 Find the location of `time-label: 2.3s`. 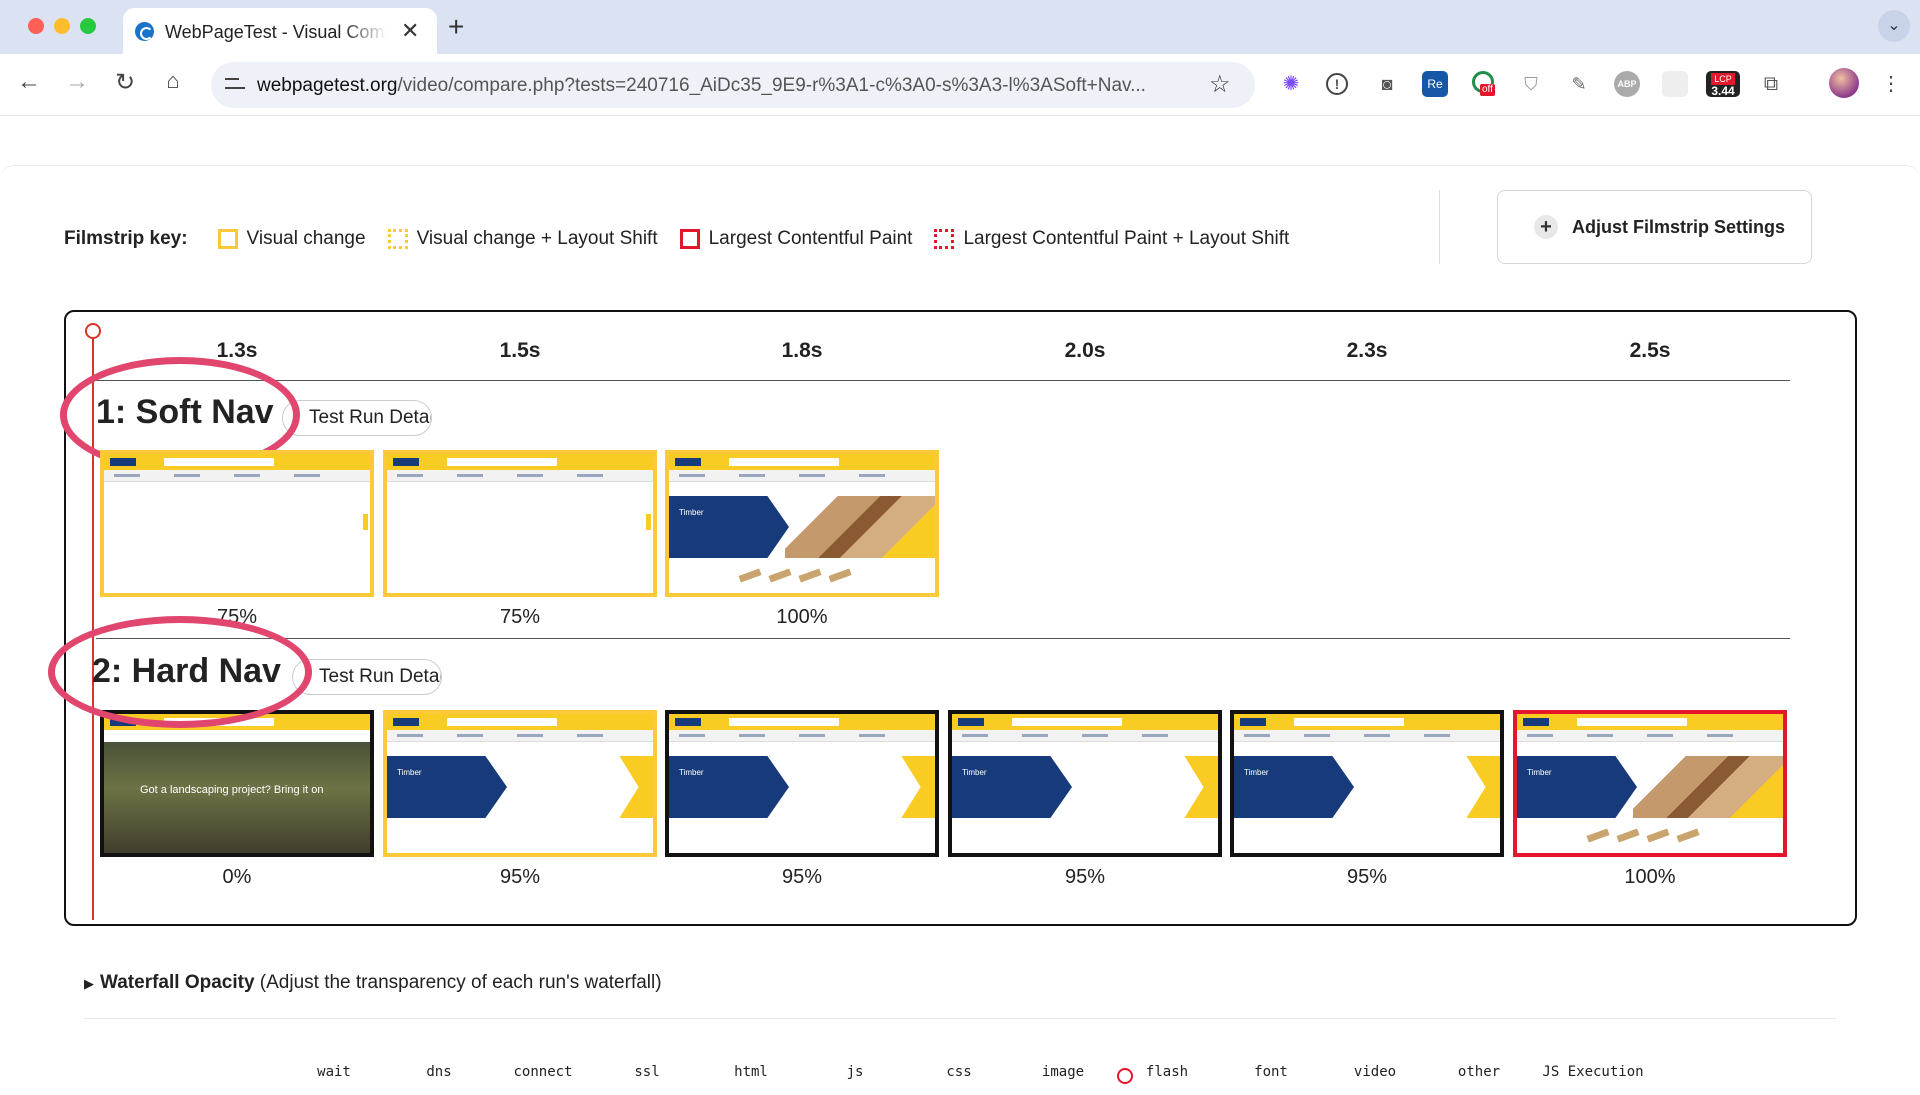

time-label: 2.3s is located at coordinates (1367, 350).